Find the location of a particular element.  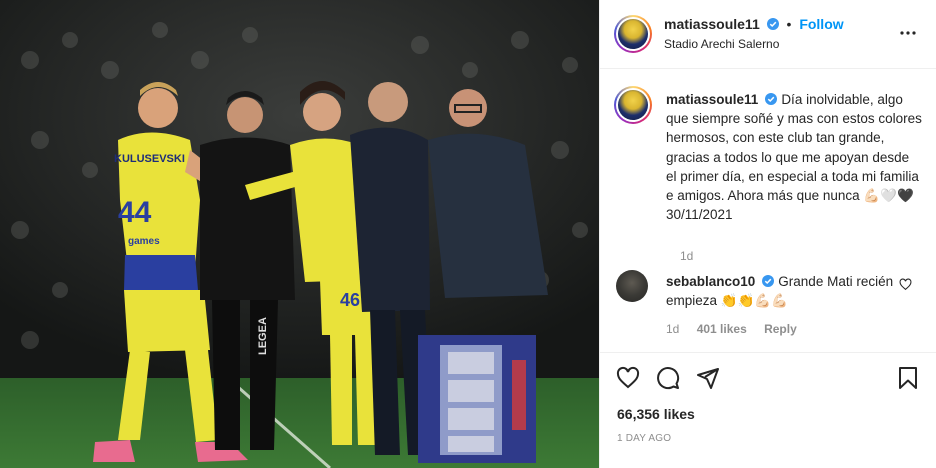

comment-like-heart-icon is located at coordinates (905, 284).